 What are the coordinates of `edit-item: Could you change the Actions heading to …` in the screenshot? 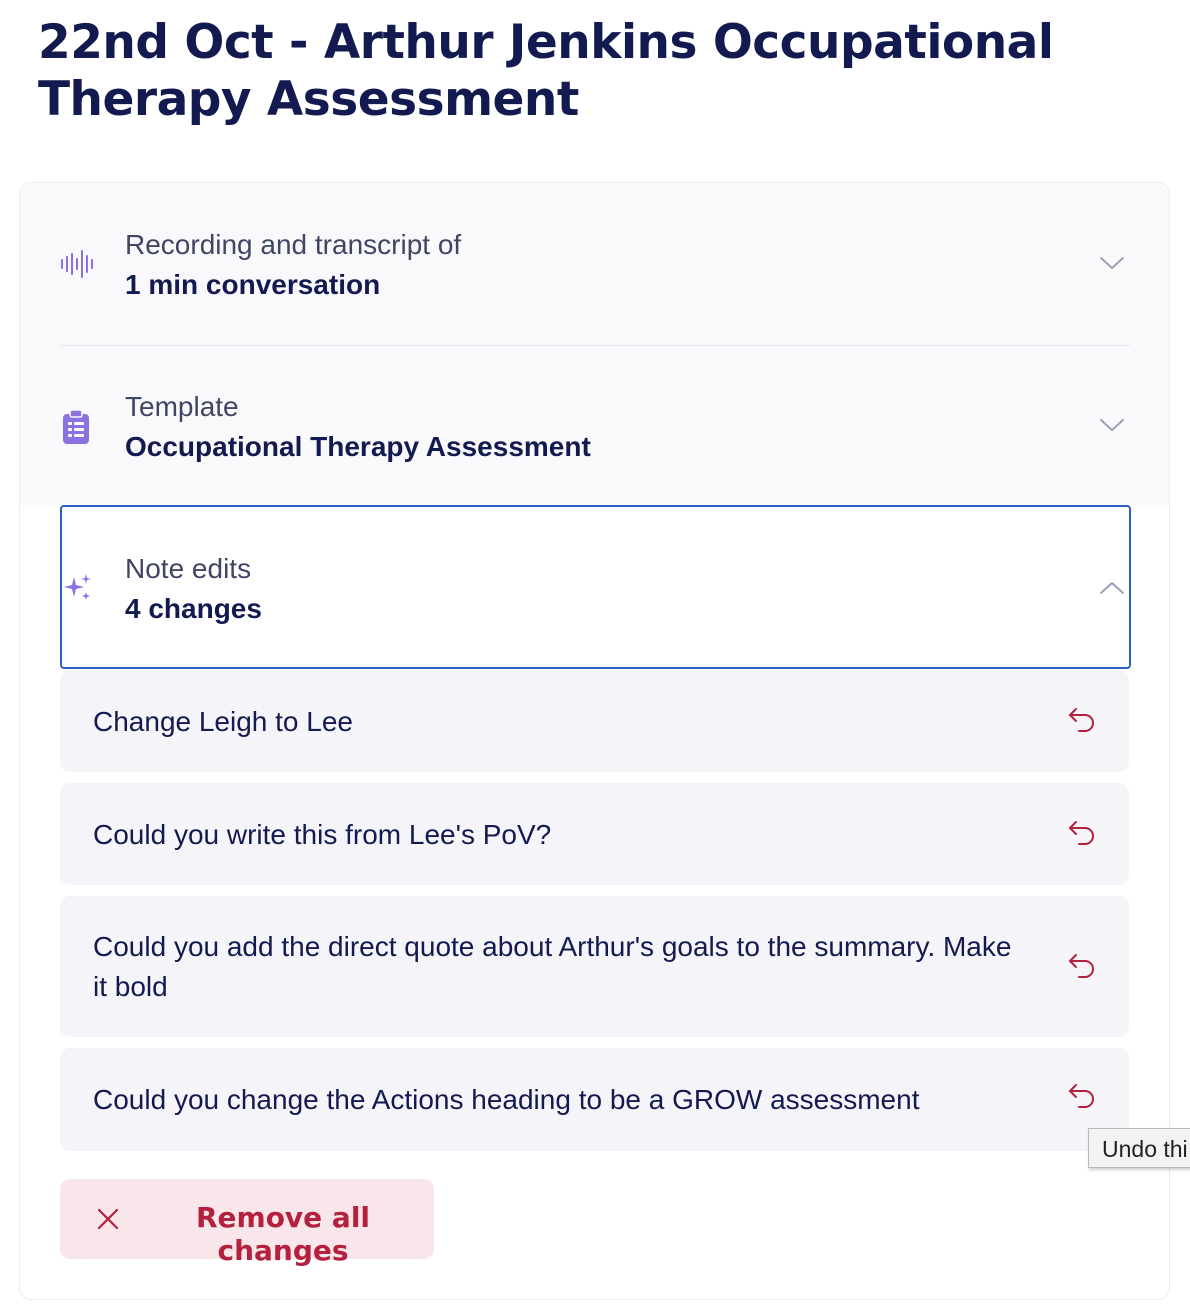 It's located at (594, 1099).